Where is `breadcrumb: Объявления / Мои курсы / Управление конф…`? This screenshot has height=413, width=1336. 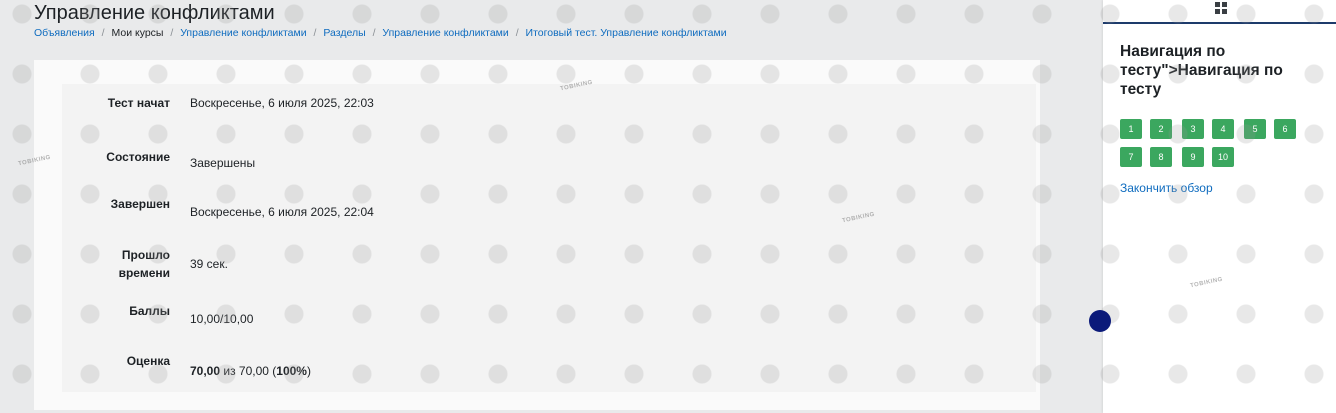
breadcrumb: Объявления / Мои курсы / Управление конф… is located at coordinates (380, 33).